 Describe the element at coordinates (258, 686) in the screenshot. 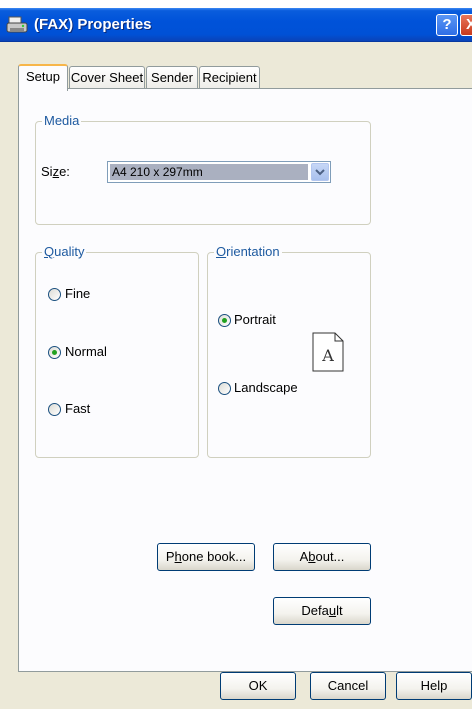

I see `ok-button: OK` at that location.